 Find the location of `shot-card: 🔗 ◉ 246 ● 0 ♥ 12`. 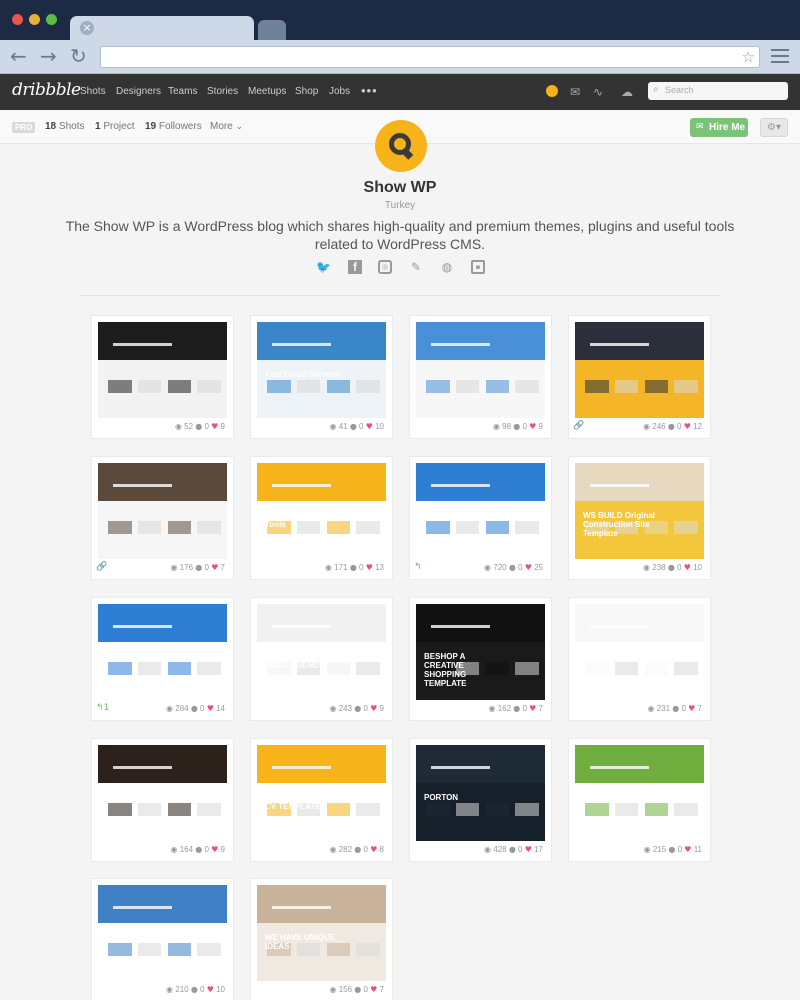

shot-card: 🔗 ◉ 246 ● 0 ♥ 12 is located at coordinates (639, 377).